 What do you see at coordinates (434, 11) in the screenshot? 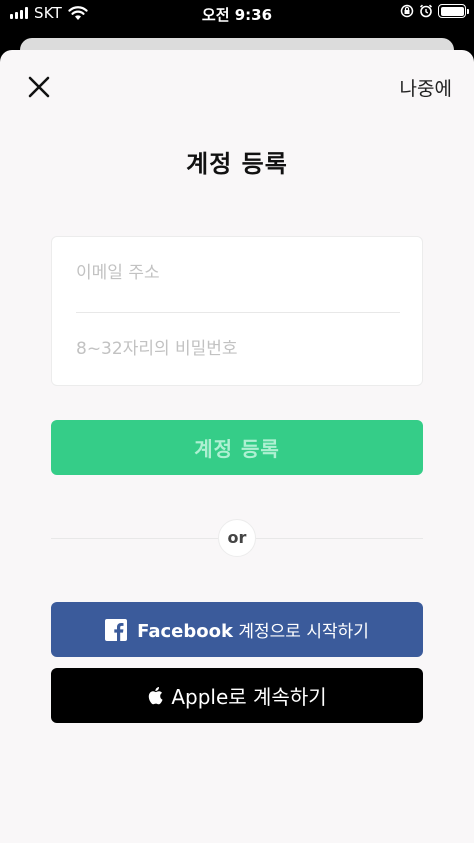
I see `status-right` at bounding box center [434, 11].